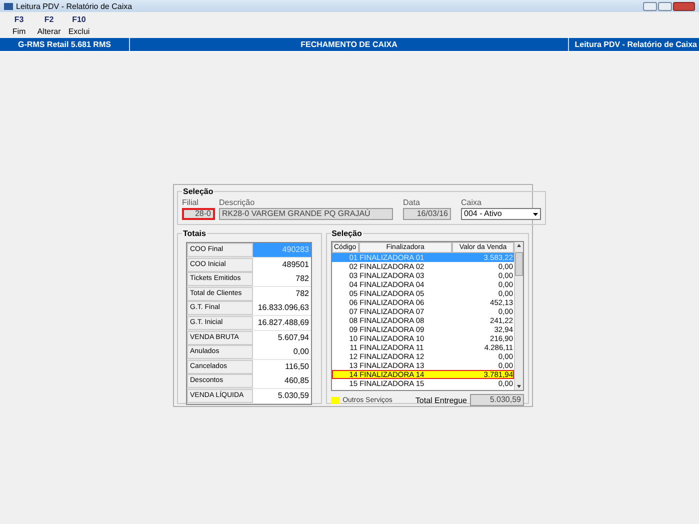 The image size is (699, 524). Describe the element at coordinates (501, 214) in the screenshot. I see `caixa-dropdown: 004 - Ativo` at that location.